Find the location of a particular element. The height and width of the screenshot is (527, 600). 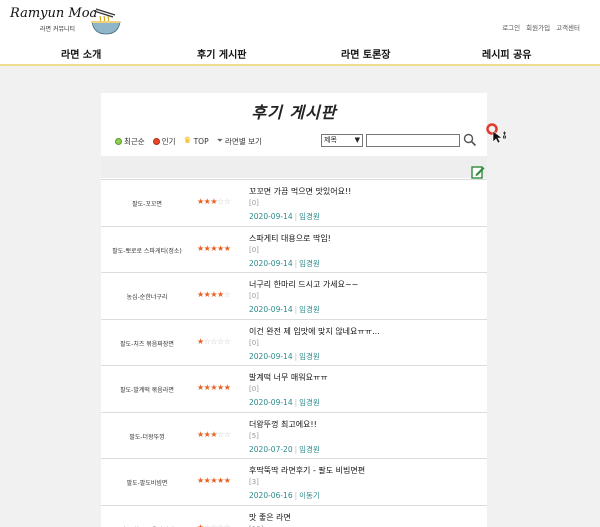

ramen-name: 팔도-발계떡 볶음라면 is located at coordinates (147, 390).